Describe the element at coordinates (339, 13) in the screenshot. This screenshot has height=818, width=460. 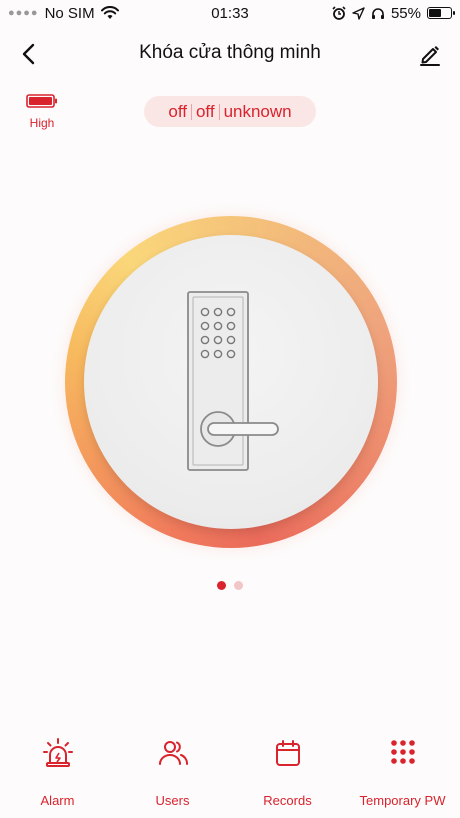
I see `alarm-clock-icon` at that location.